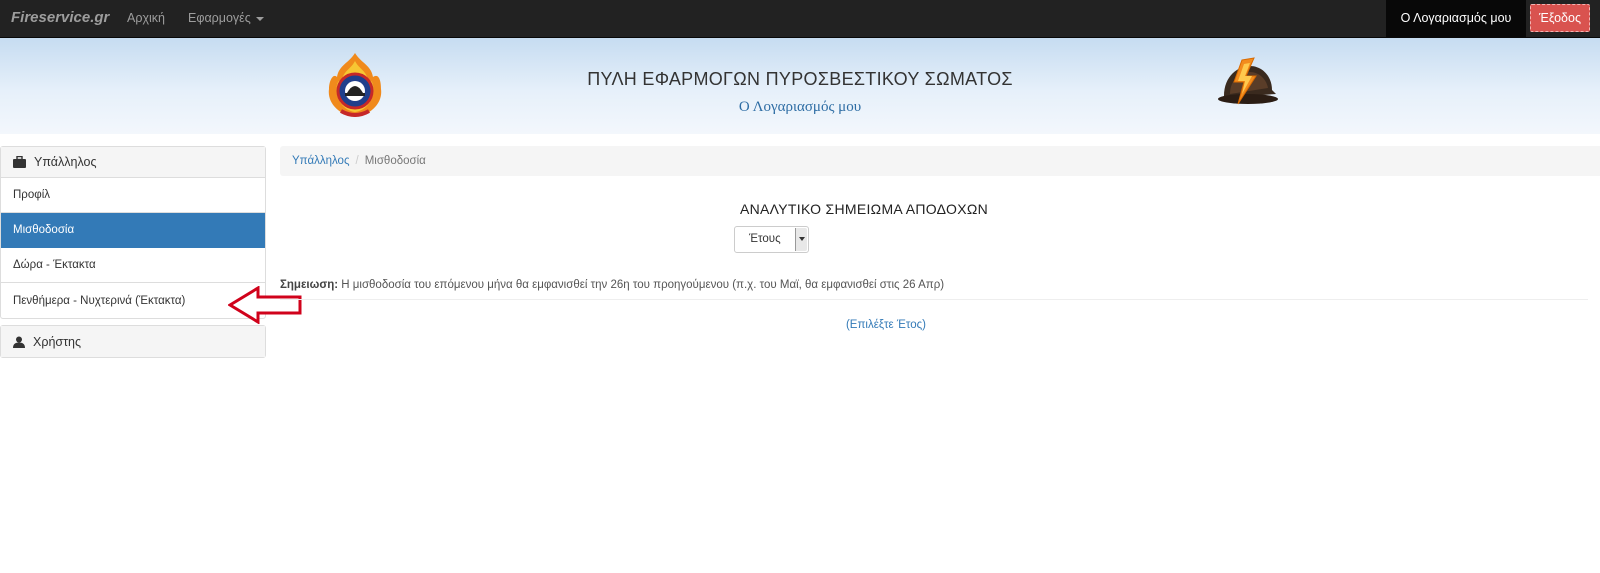 This screenshot has height=573, width=1600. Describe the element at coordinates (57, 341) in the screenshot. I see `user-heading-label: Χρήστης` at that location.